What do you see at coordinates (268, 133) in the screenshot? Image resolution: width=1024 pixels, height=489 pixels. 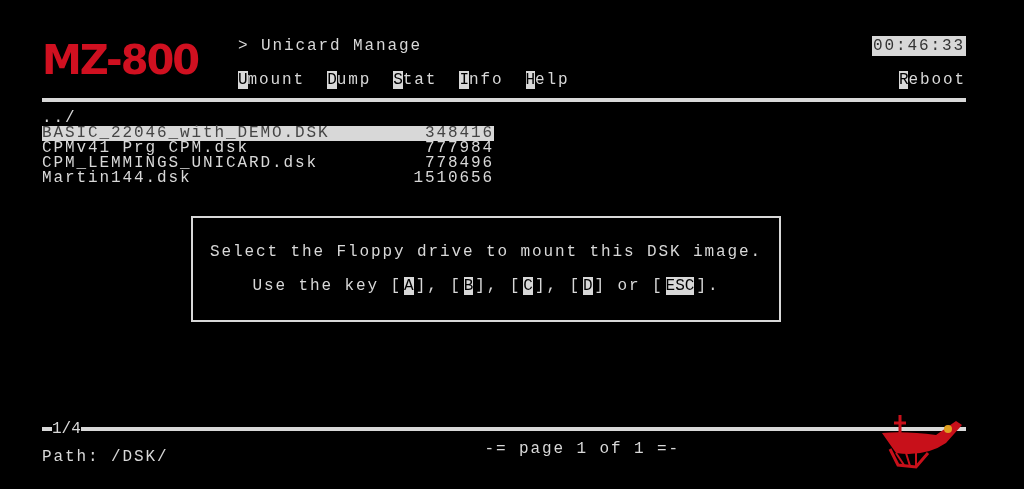 I see `file-row: BASIC_22046_with_DEMO.DSK 348416` at bounding box center [268, 133].